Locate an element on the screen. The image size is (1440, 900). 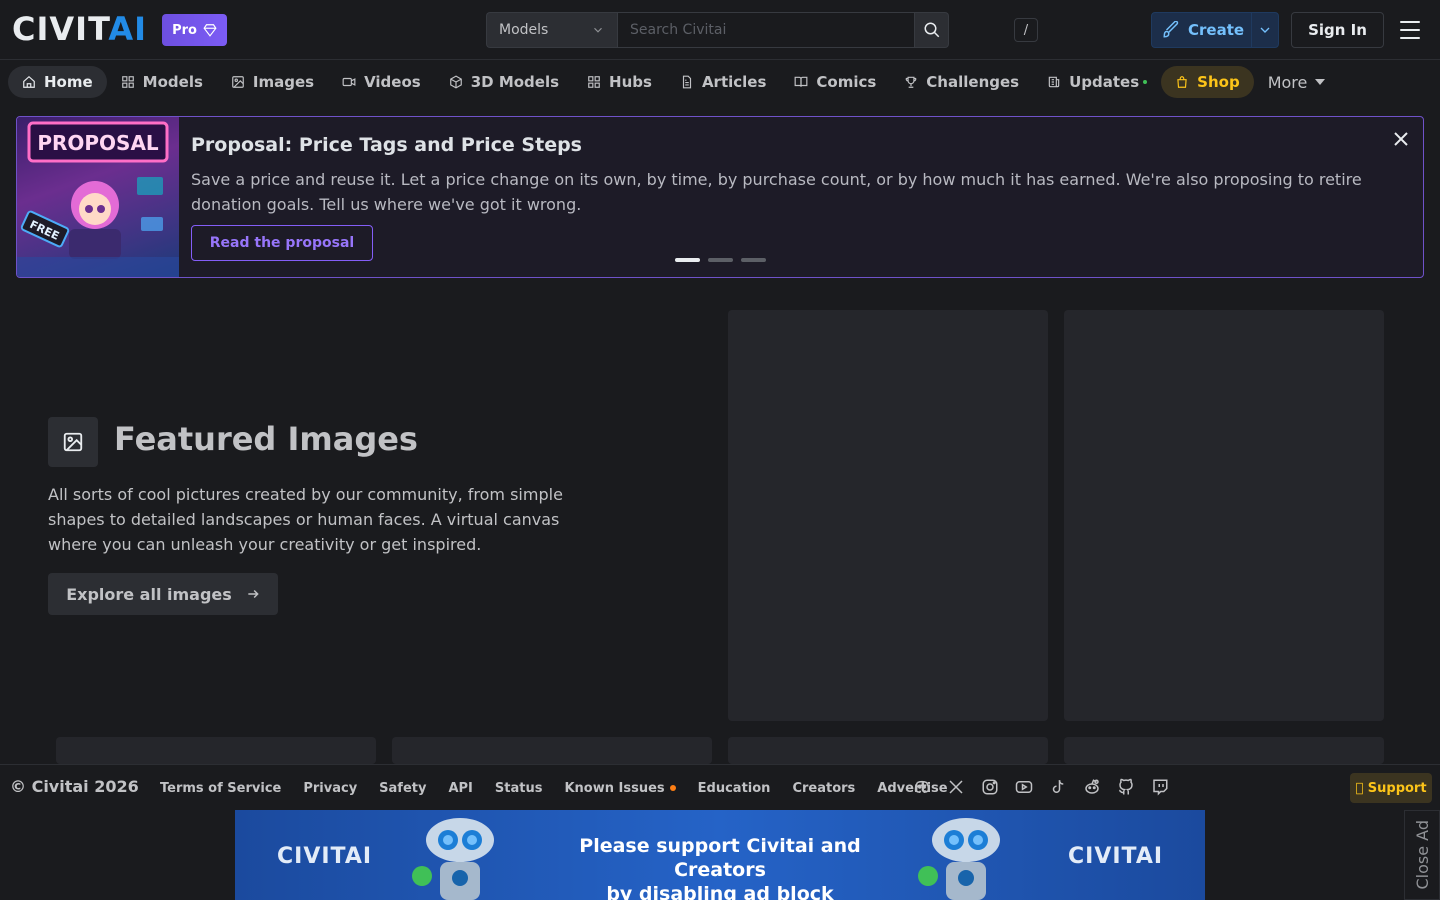
tiktok-icon is located at coordinates (1058, 787).